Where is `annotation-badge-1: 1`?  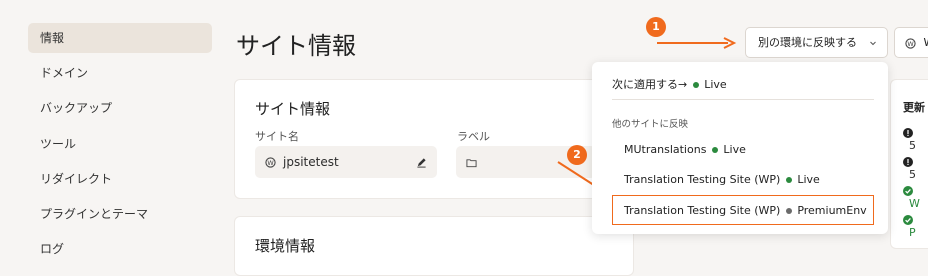 annotation-badge-1: 1 is located at coordinates (656, 27).